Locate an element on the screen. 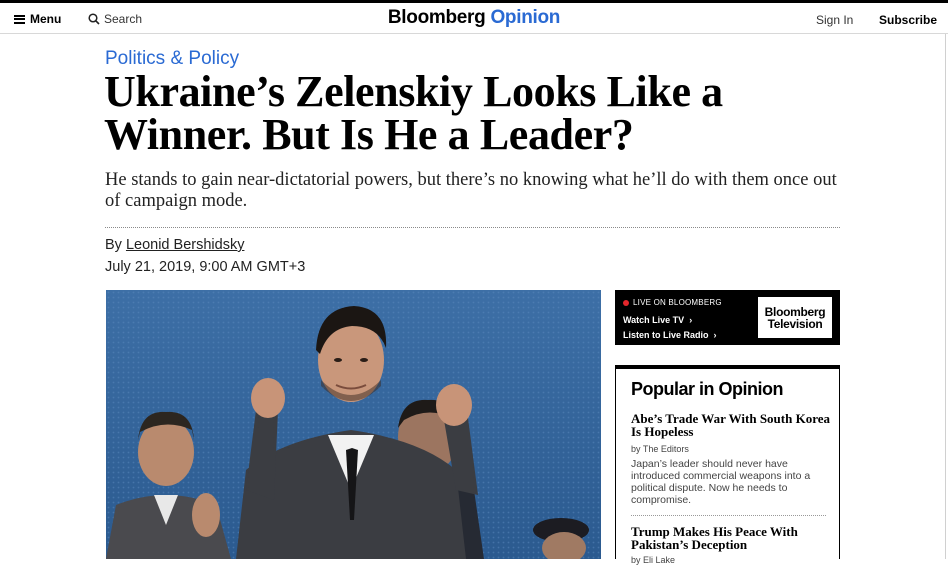 Image resolution: width=948 pixels, height=565 pixels. watch-live-tv-link: Watch Live TV › is located at coordinates (657, 320).